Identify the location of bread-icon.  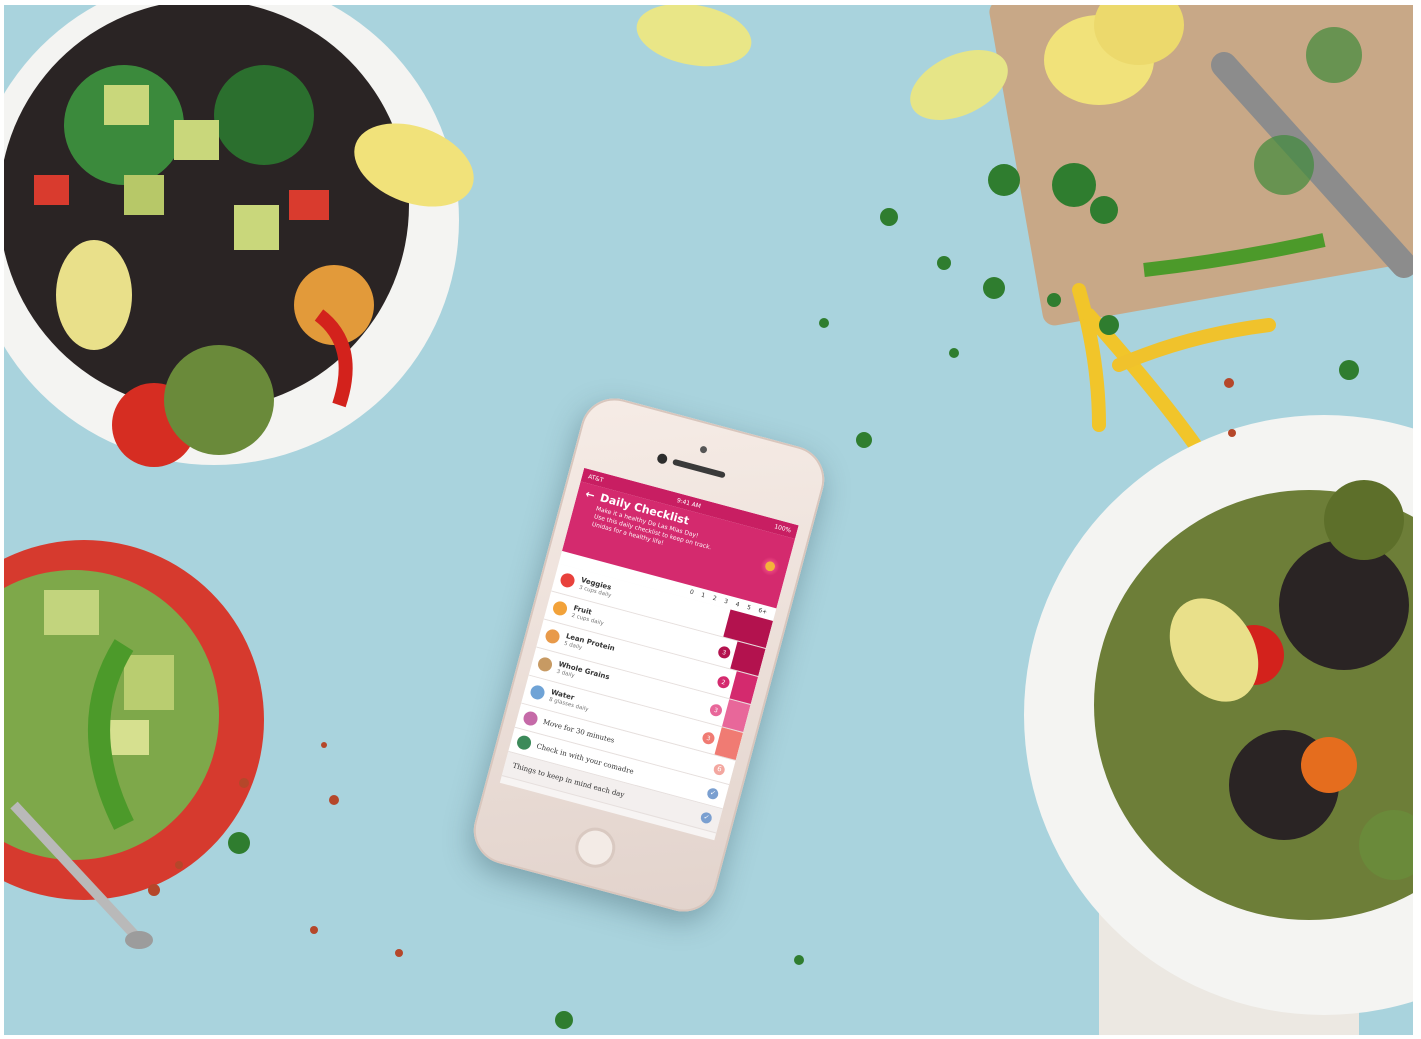
(545, 664).